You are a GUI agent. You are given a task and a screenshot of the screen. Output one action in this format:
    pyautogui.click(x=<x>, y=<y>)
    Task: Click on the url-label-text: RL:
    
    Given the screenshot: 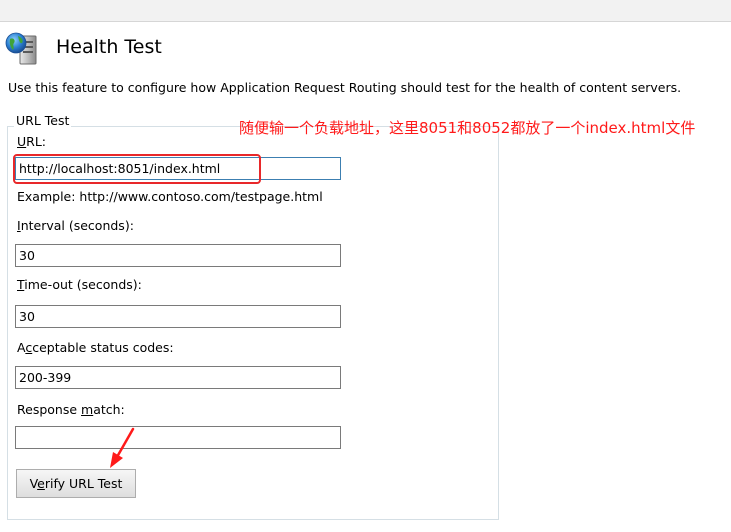 What is the action you would take?
    pyautogui.click(x=36, y=141)
    